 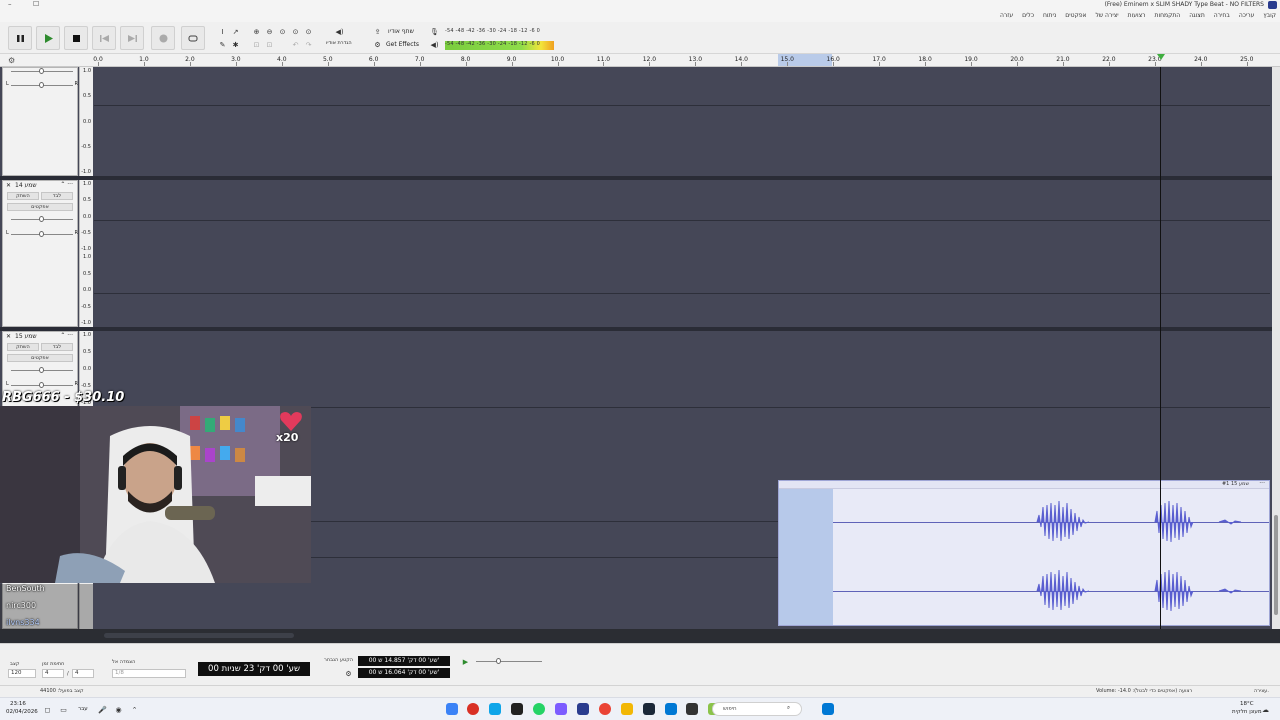 I want to click on selection-tool-icon: I, so click(x=222, y=31).